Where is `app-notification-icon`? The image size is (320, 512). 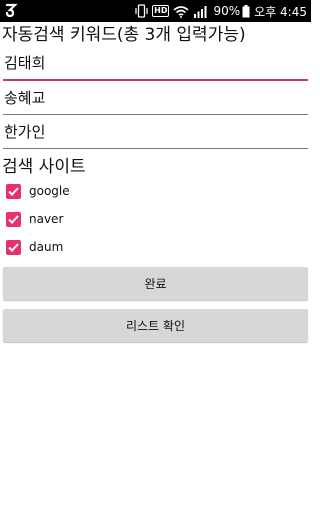
app-notification-icon is located at coordinates (11, 11).